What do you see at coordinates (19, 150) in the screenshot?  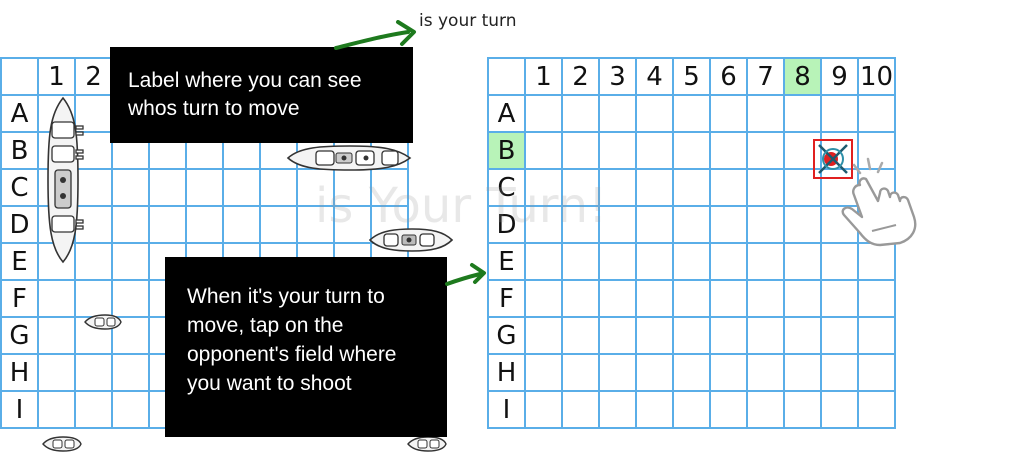 I see `player-board-row-header: B` at bounding box center [19, 150].